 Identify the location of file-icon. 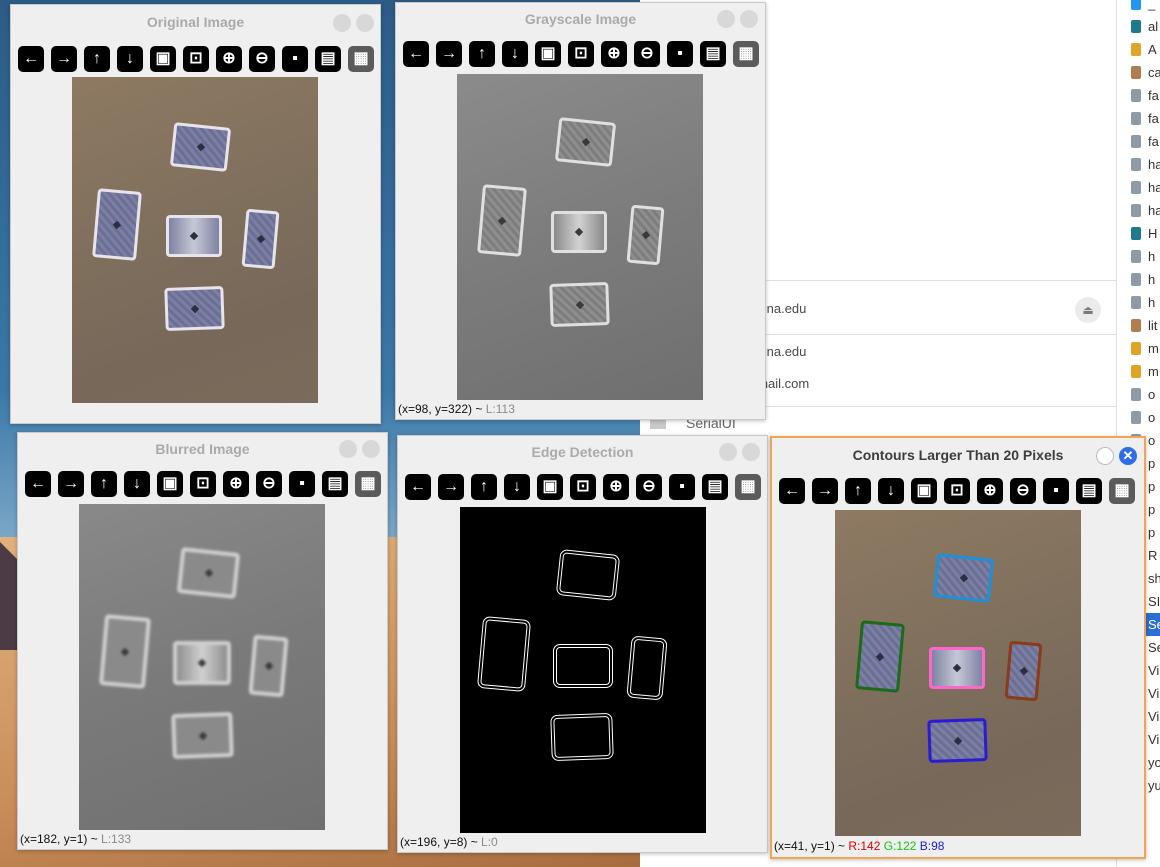
(1136, 187).